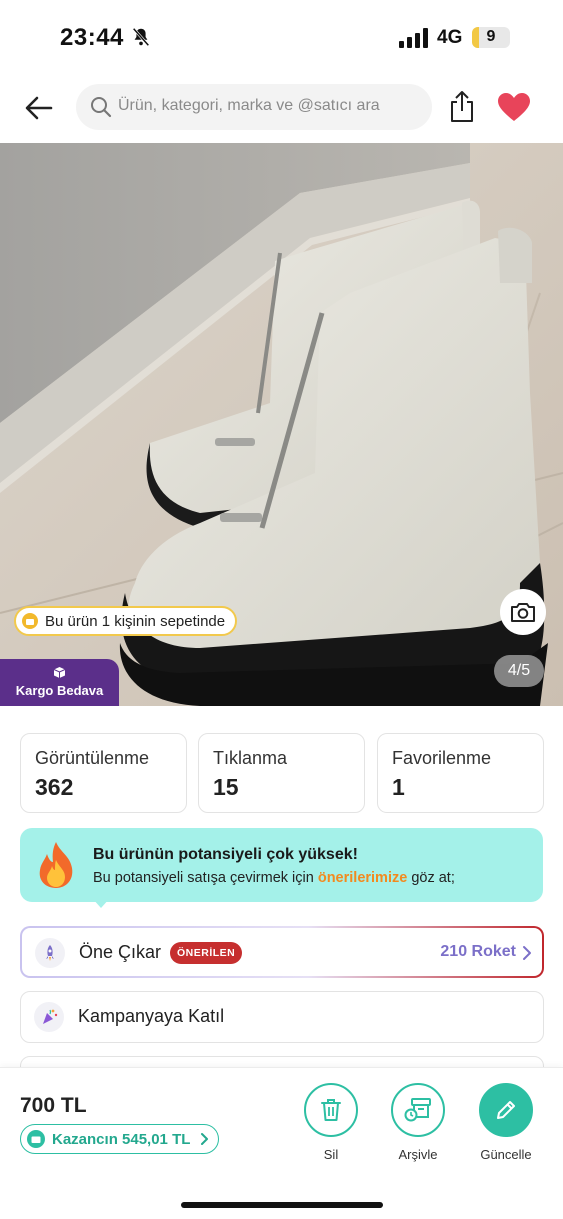 This screenshot has width=563, height=1219. I want to click on stat-label: Görüntülenme, so click(92, 758).